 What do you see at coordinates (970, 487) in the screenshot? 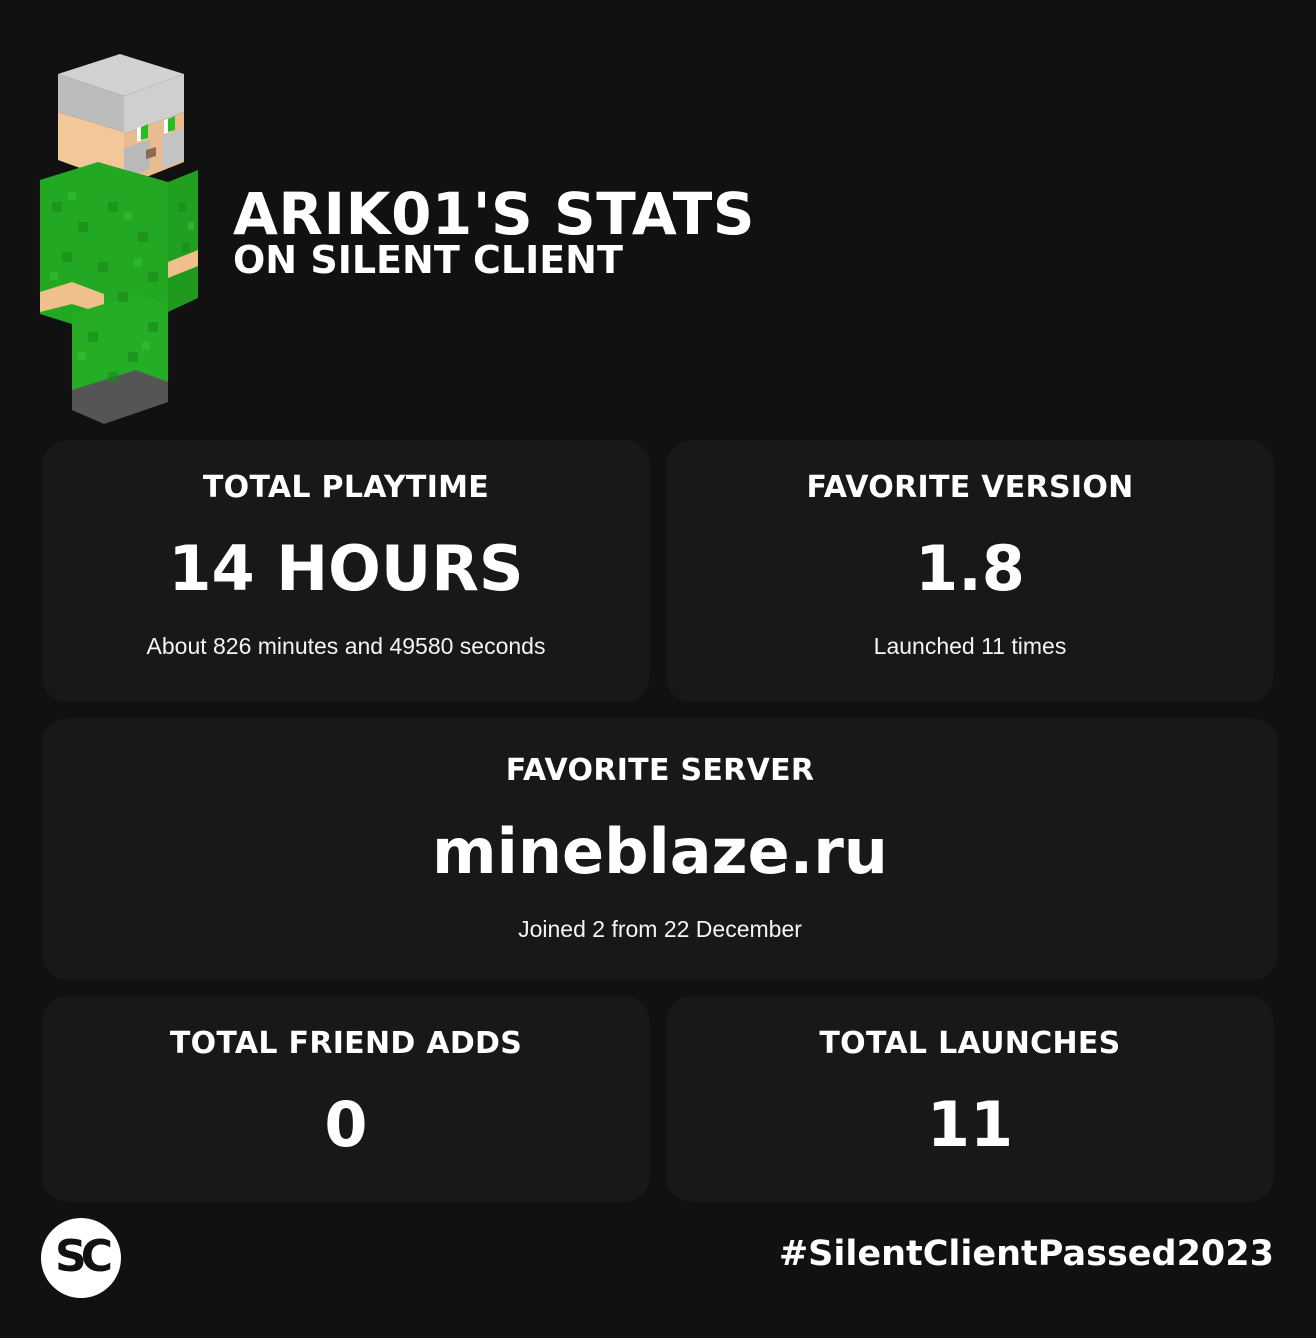
I see `card-label: FAVORITE VERSION` at bounding box center [970, 487].